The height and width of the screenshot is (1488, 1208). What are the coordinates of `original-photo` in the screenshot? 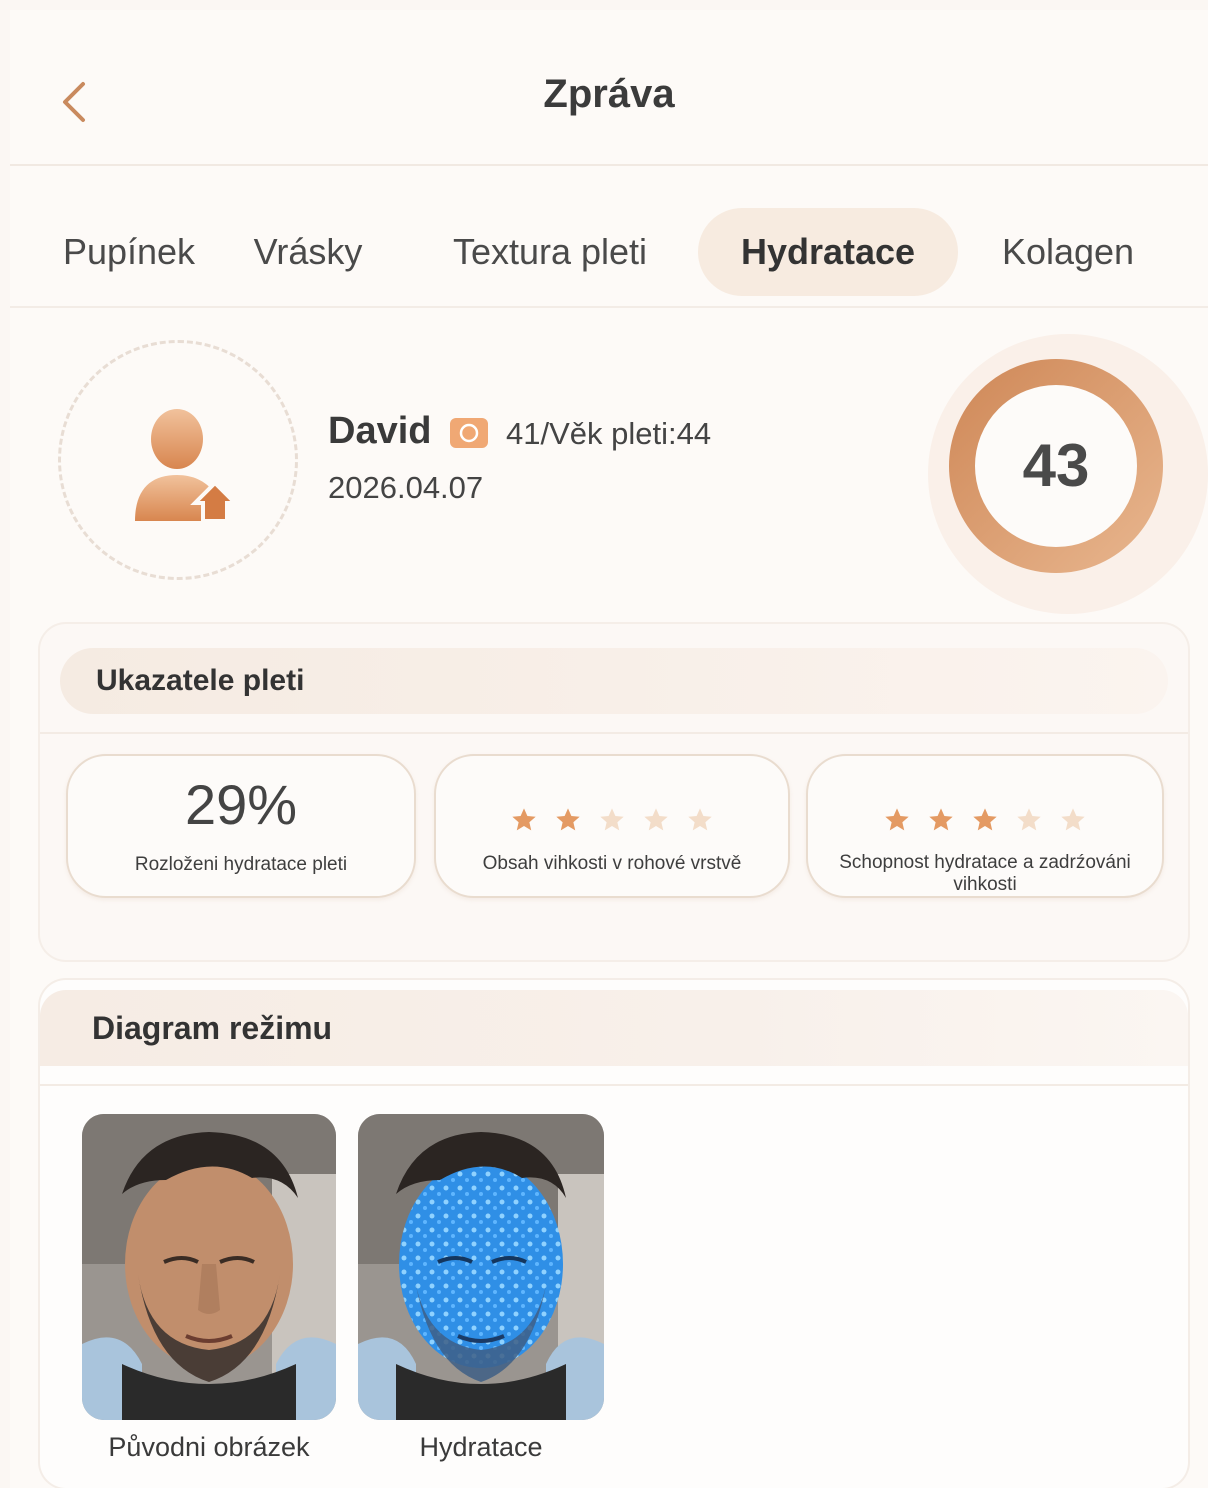 It's located at (209, 1267).